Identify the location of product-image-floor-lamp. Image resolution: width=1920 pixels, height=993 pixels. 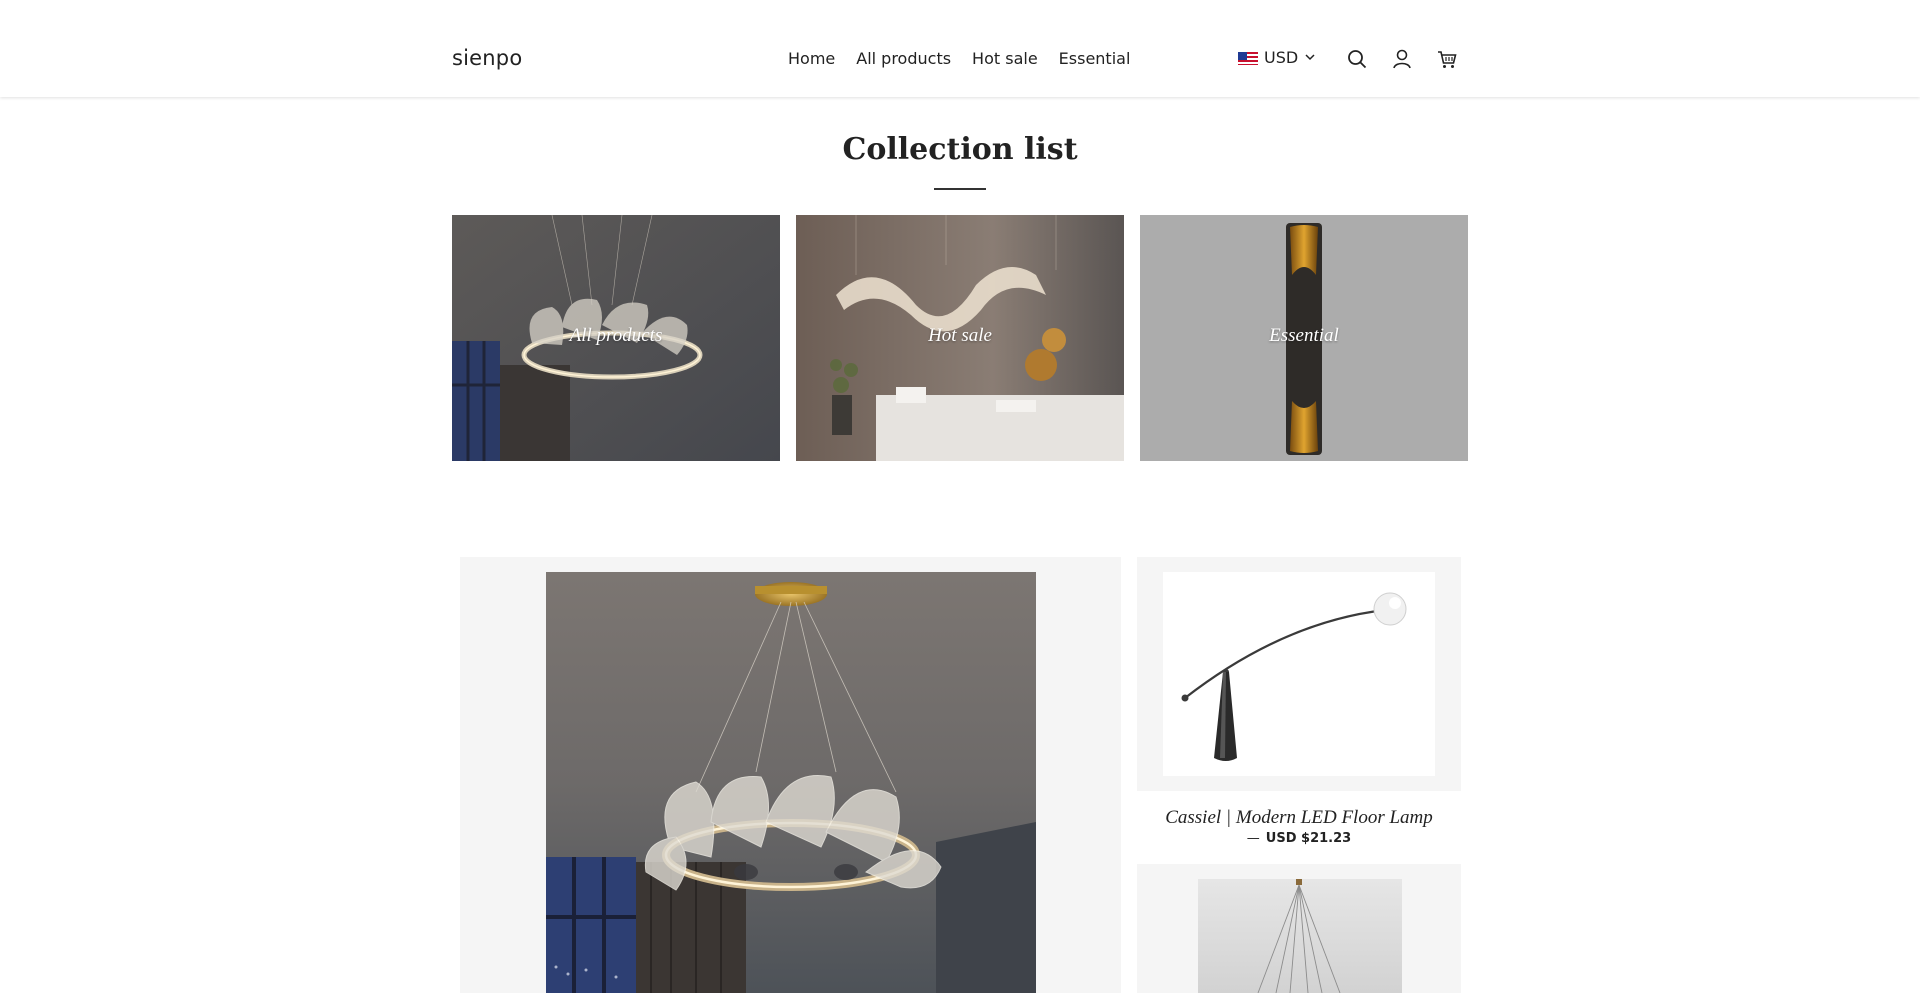
(1299, 674).